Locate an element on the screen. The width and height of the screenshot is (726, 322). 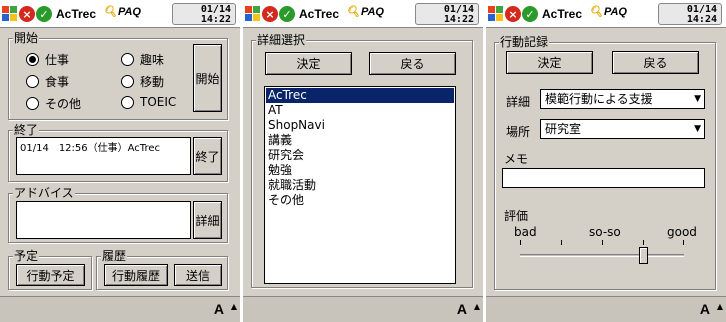
memo-input is located at coordinates (603, 178).